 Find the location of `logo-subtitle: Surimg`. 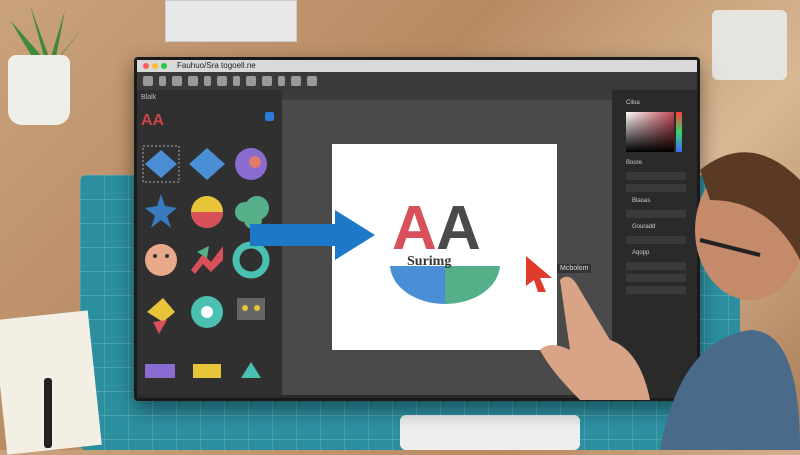

logo-subtitle: Surimg is located at coordinates (429, 261).